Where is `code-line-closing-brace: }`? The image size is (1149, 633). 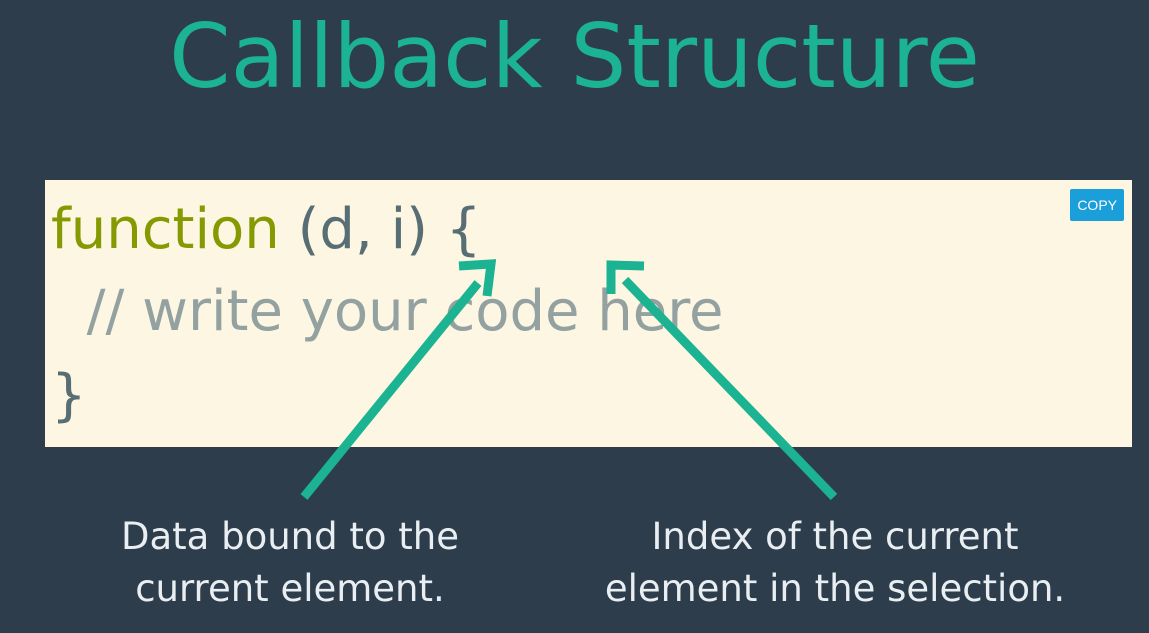 code-line-closing-brace: } is located at coordinates (69, 395).